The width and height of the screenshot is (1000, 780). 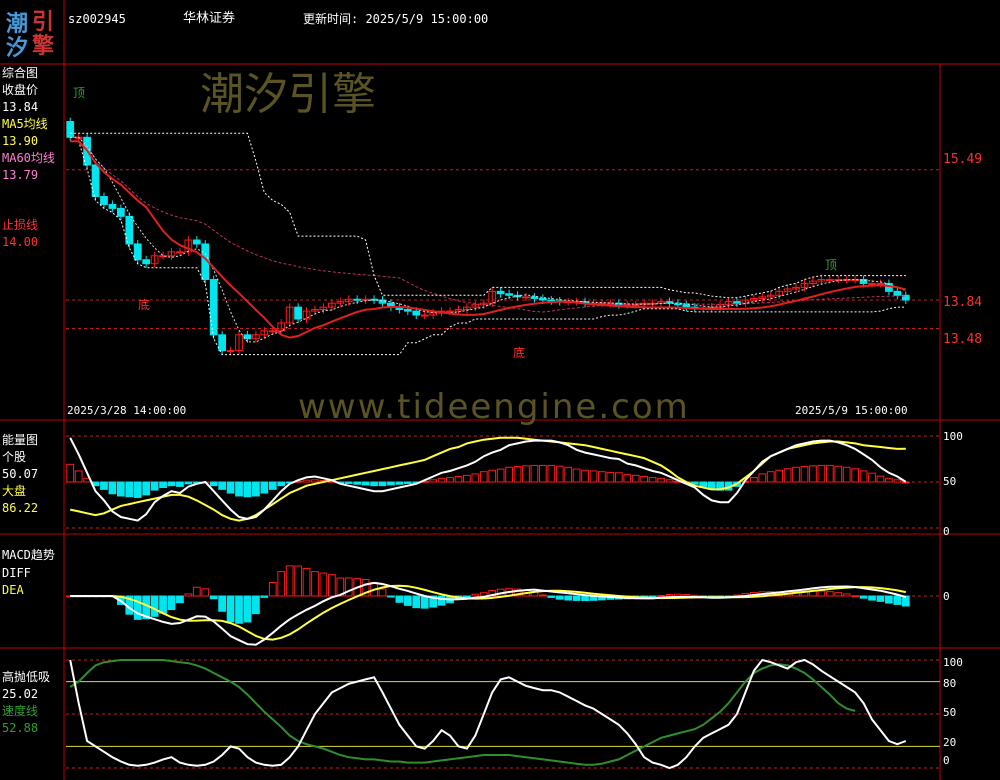 What do you see at coordinates (79, 93) in the screenshot?
I see `top-mark: 顶` at bounding box center [79, 93].